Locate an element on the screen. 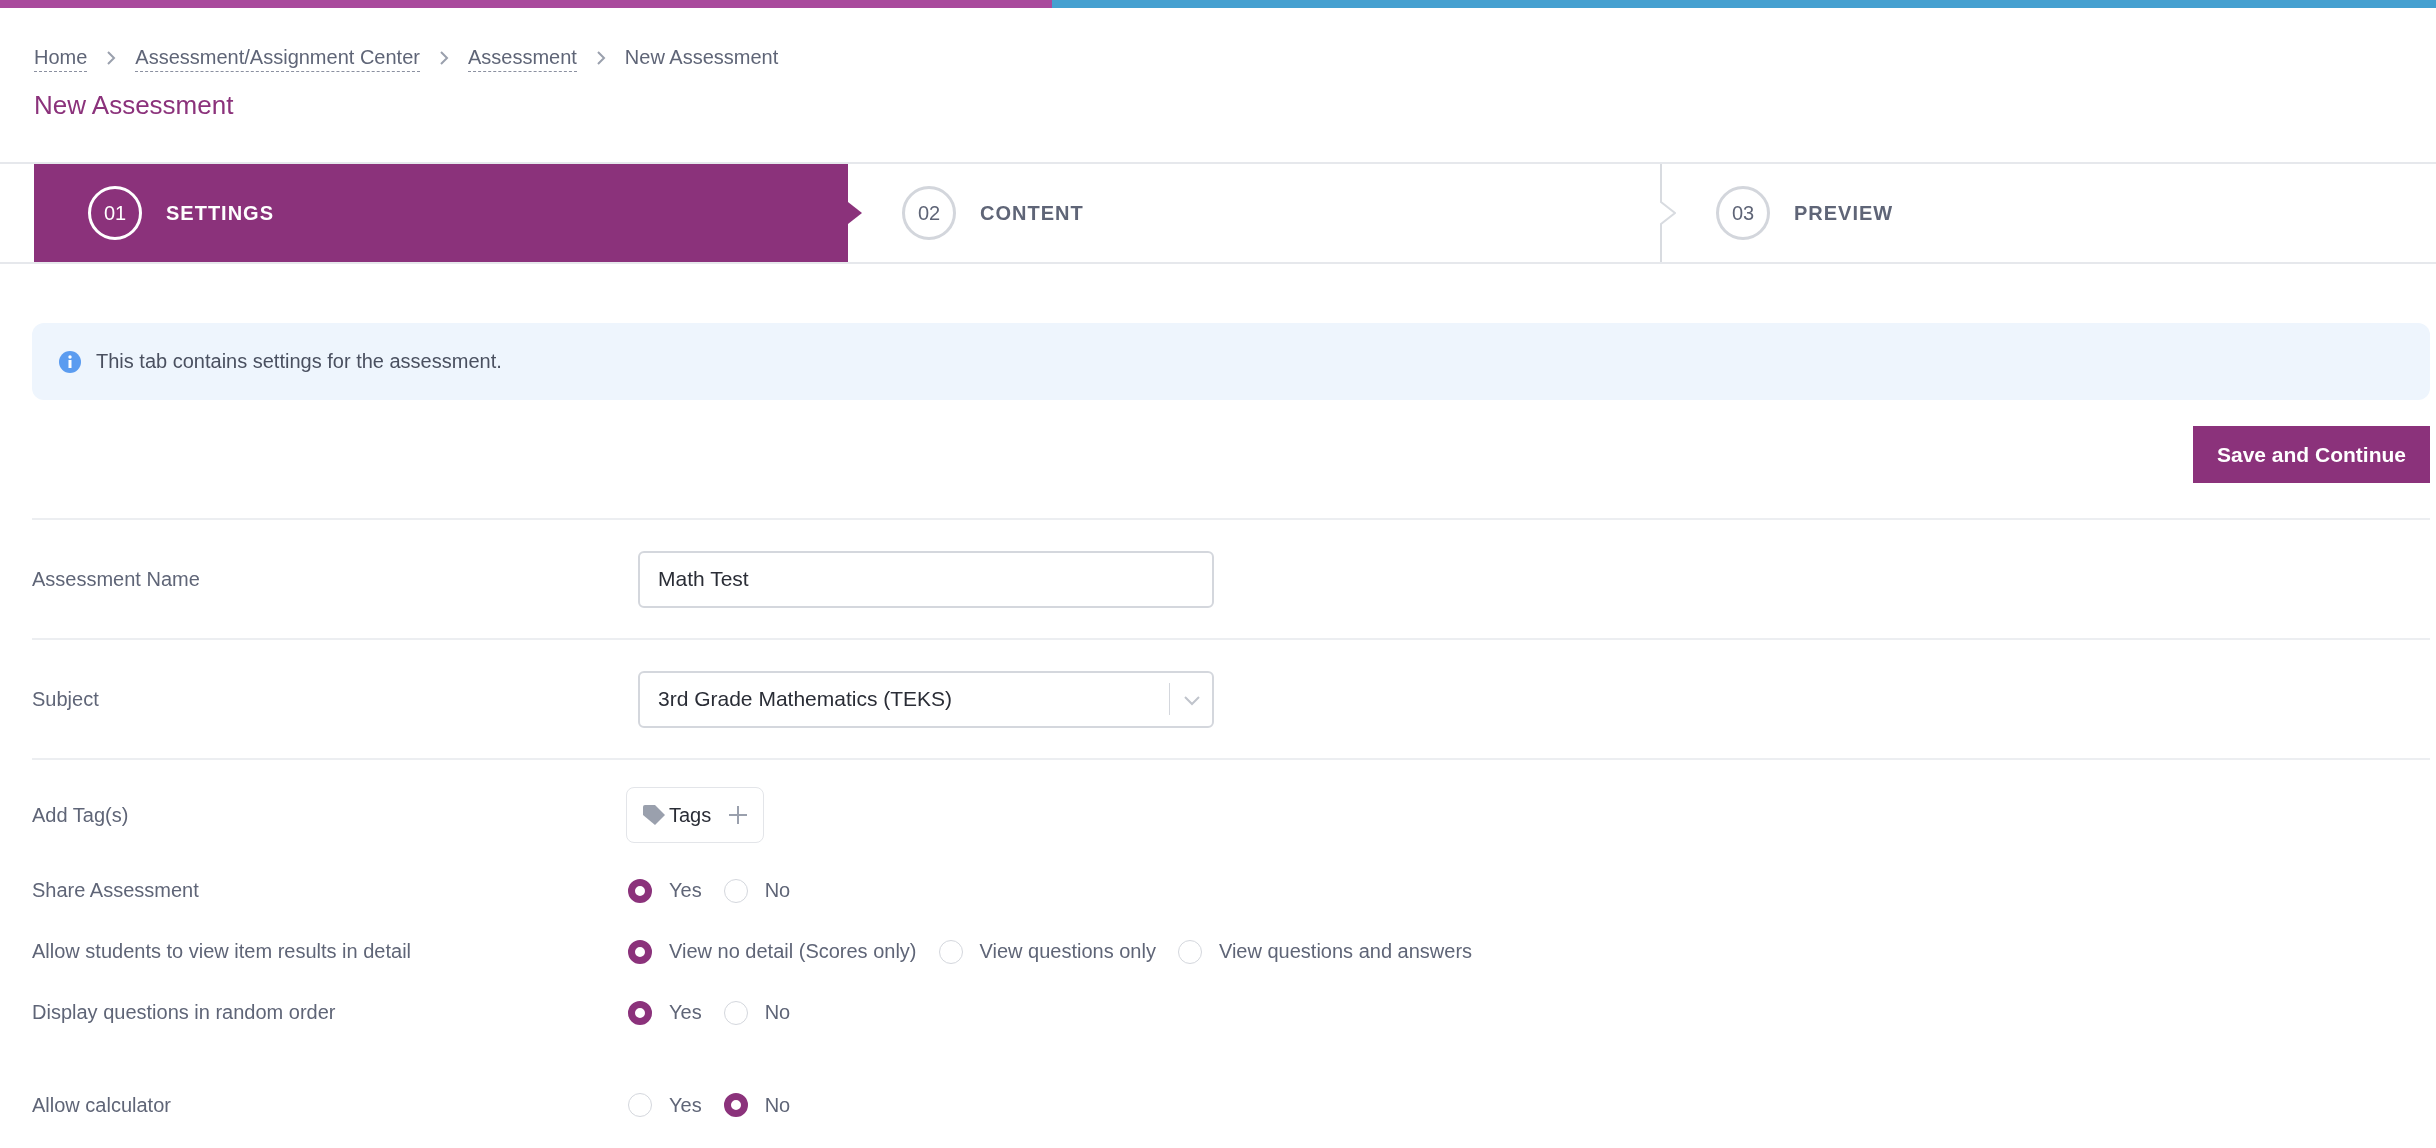 This screenshot has height=1148, width=2436. radio-label: View no detail (Scores only) is located at coordinates (793, 951).